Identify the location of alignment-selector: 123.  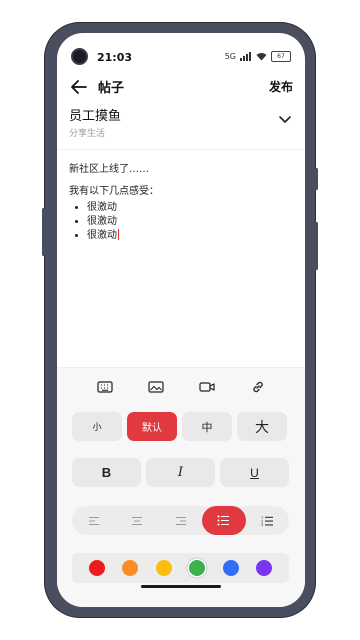
(180, 520).